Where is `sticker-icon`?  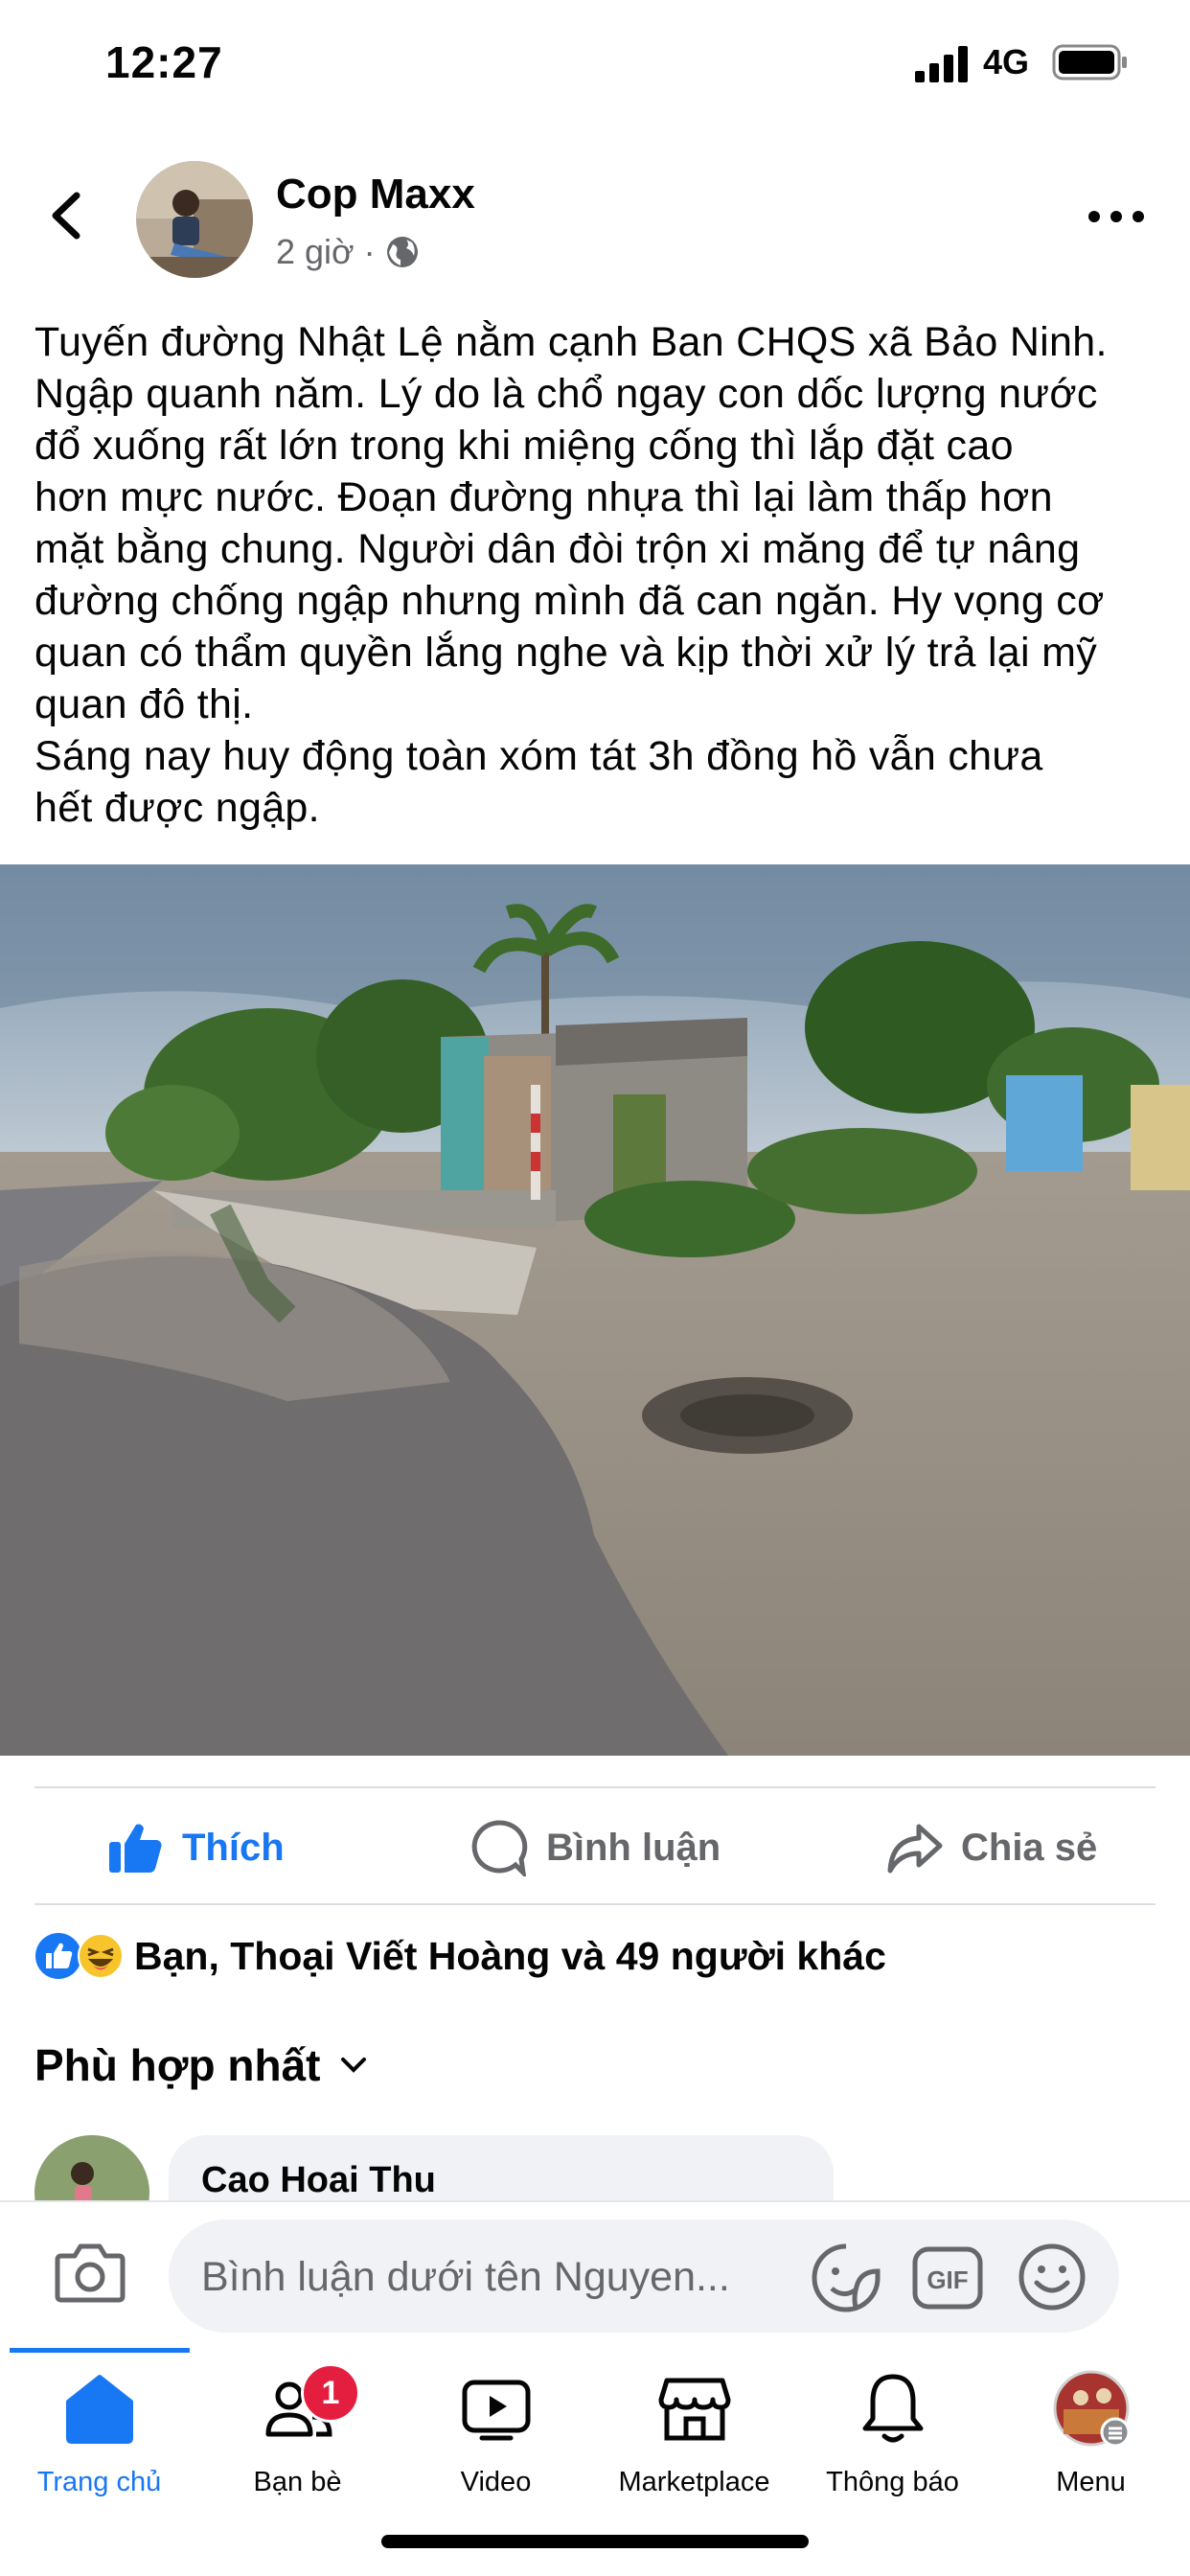
sticker-icon is located at coordinates (846, 2277).